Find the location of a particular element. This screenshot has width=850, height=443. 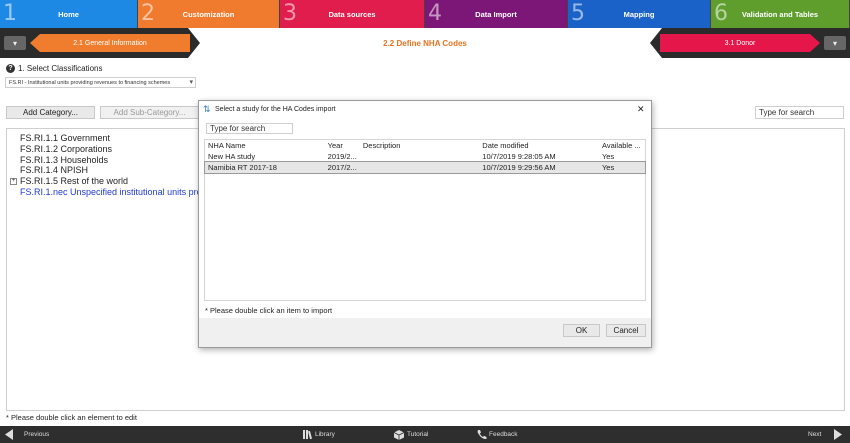

tree-item: FS.RI.1.2 Corporations is located at coordinates (108, 149).